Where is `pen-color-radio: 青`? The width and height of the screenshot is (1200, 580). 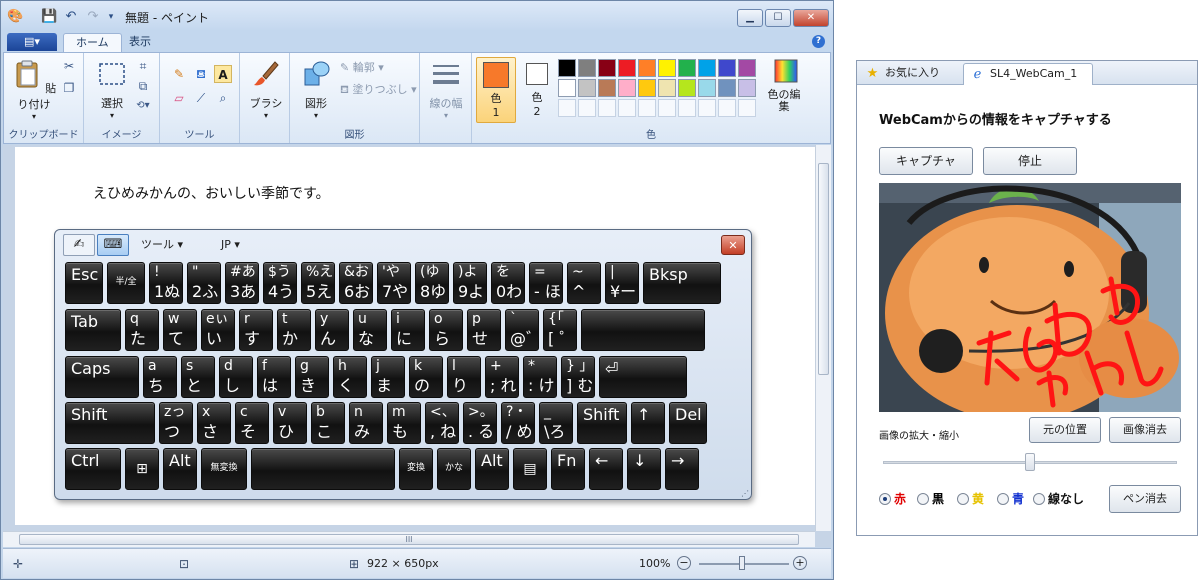 pen-color-radio: 青 is located at coordinates (1010, 499).